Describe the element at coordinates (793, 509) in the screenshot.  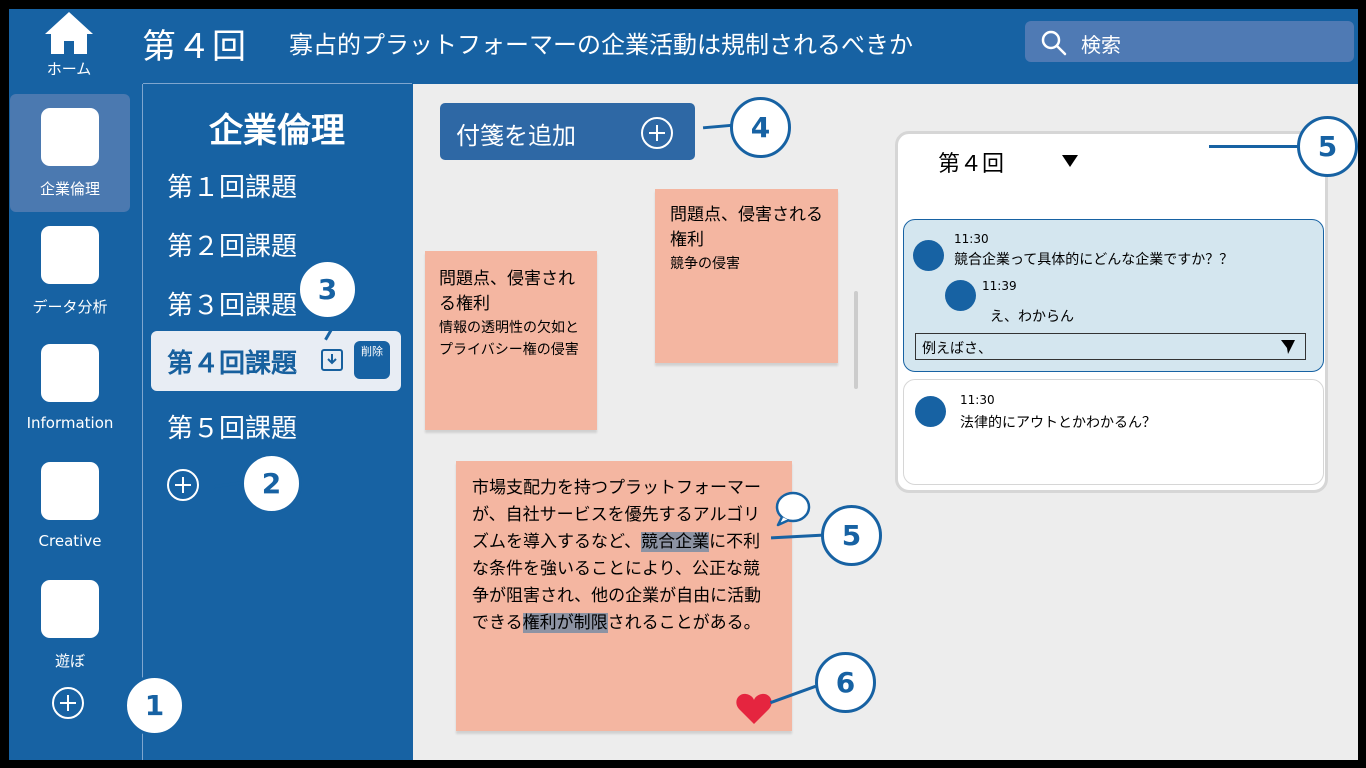
I see `comment-bubble-icon` at that location.